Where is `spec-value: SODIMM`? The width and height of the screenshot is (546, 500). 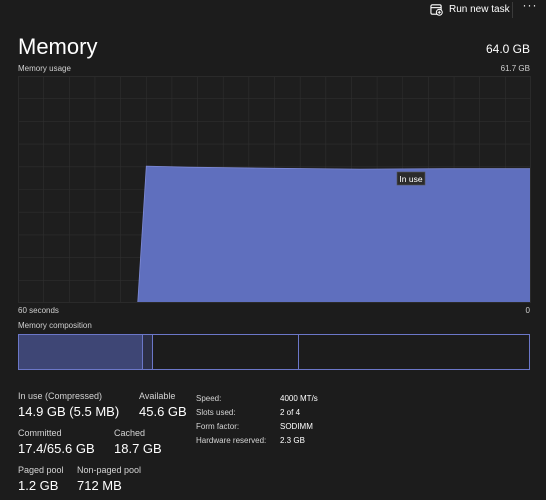
spec-value: SODIMM is located at coordinates (296, 426).